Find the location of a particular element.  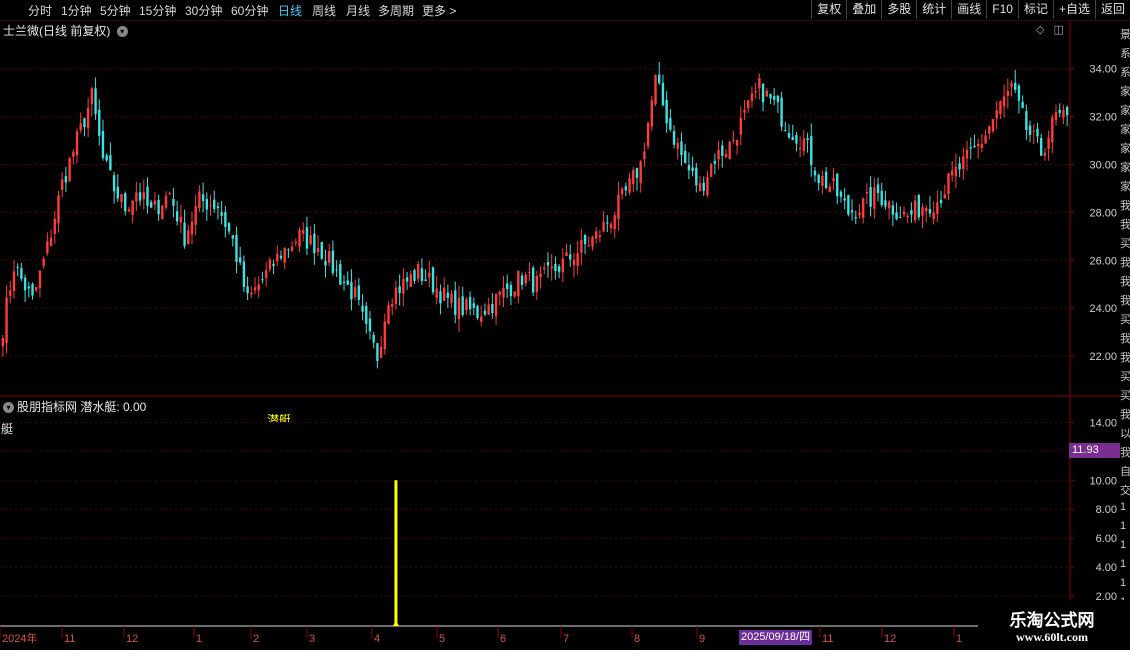

title-dropdown-icon: ▾ is located at coordinates (122, 32).